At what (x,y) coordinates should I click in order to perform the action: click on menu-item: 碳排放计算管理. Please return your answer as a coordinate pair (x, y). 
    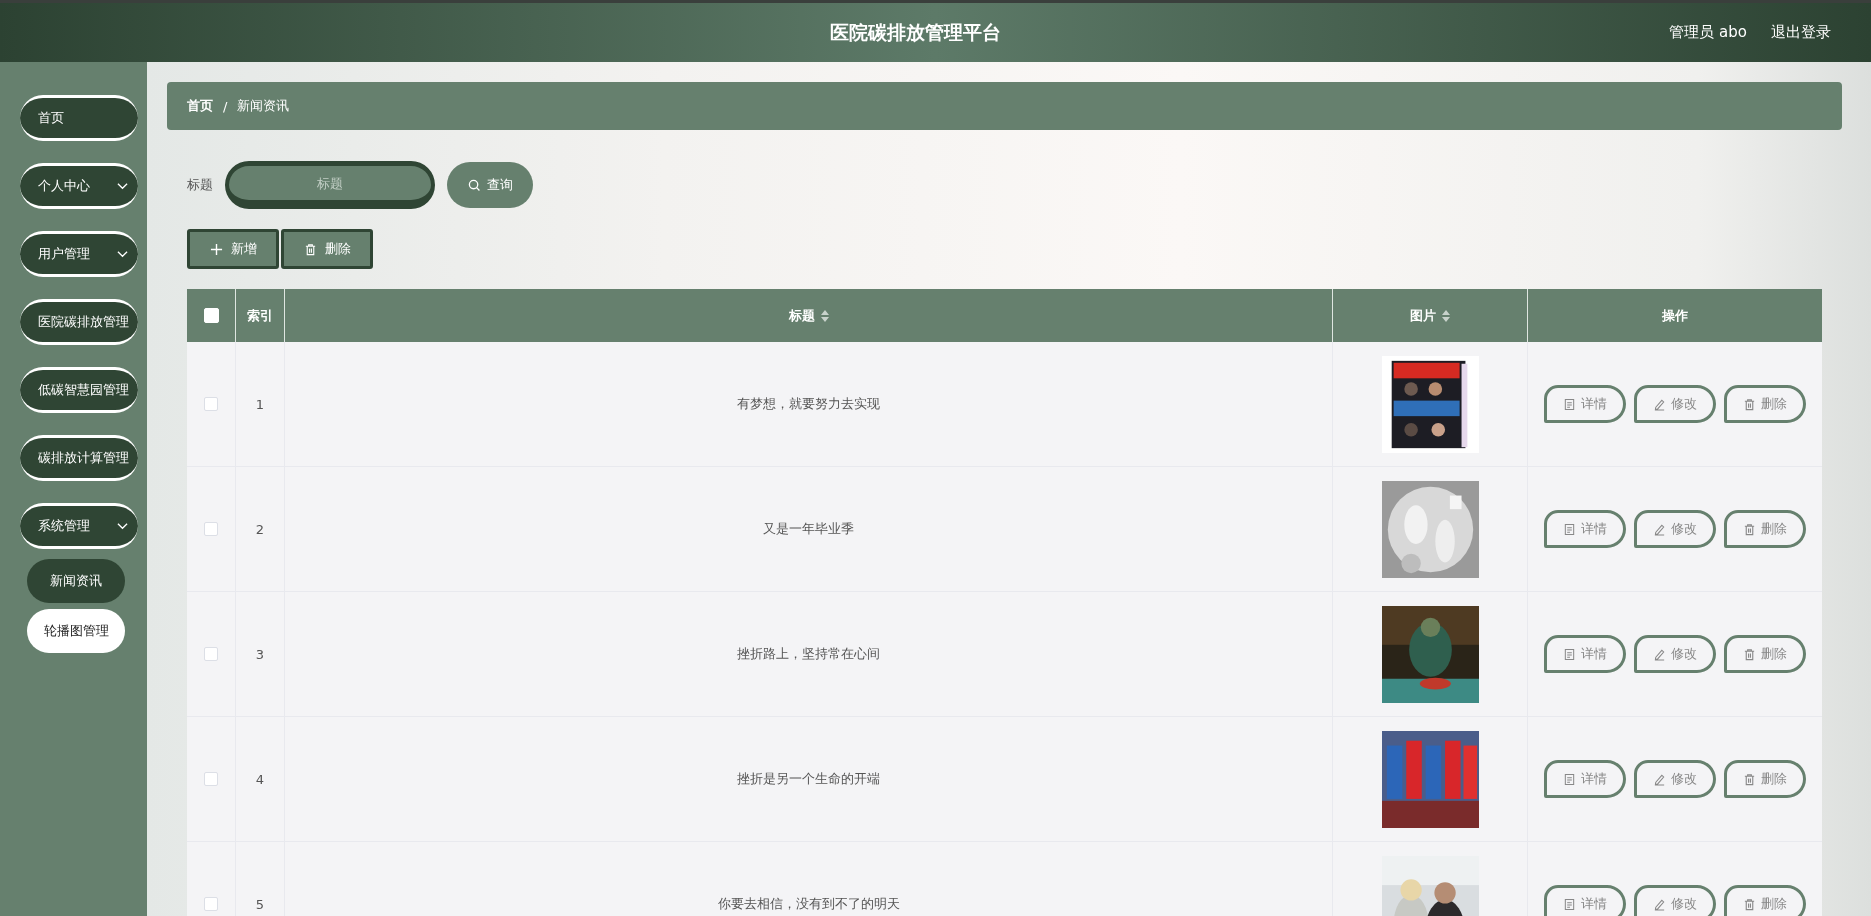
    Looking at the image, I should click on (79, 458).